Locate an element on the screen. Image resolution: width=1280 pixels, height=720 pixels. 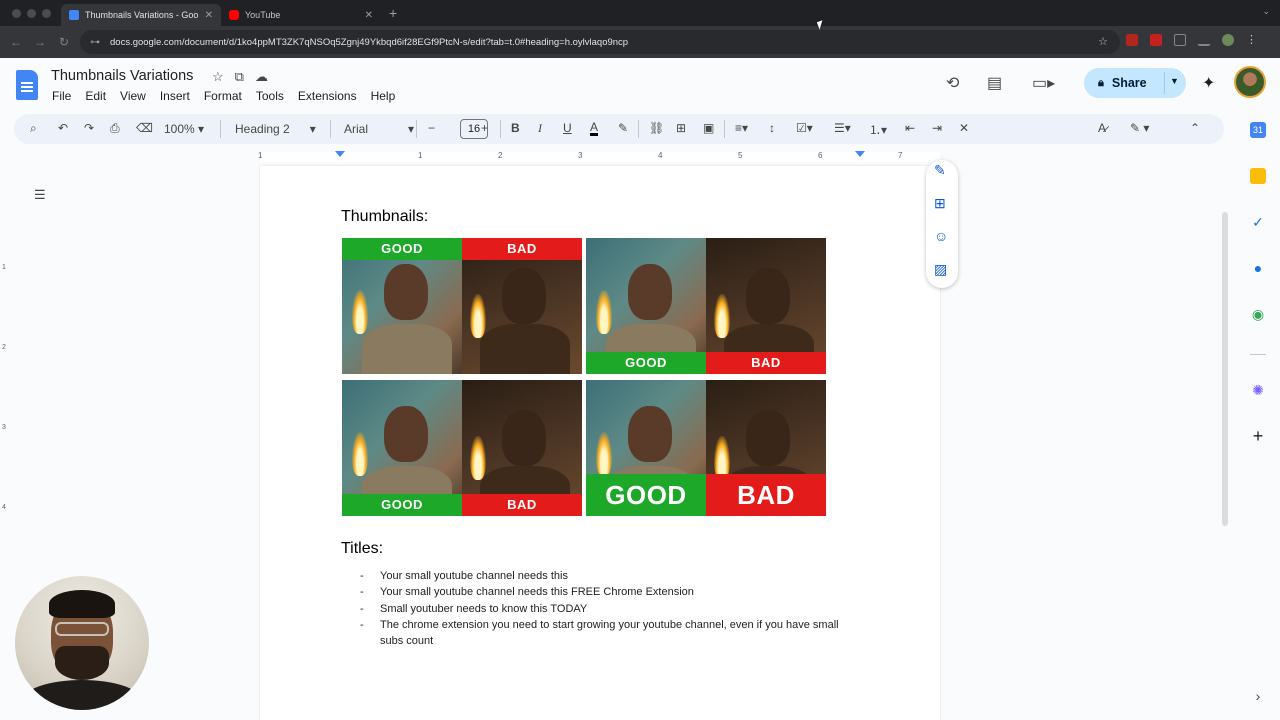
spellcheck-icon: A̷ is located at coordinates (1102, 128).